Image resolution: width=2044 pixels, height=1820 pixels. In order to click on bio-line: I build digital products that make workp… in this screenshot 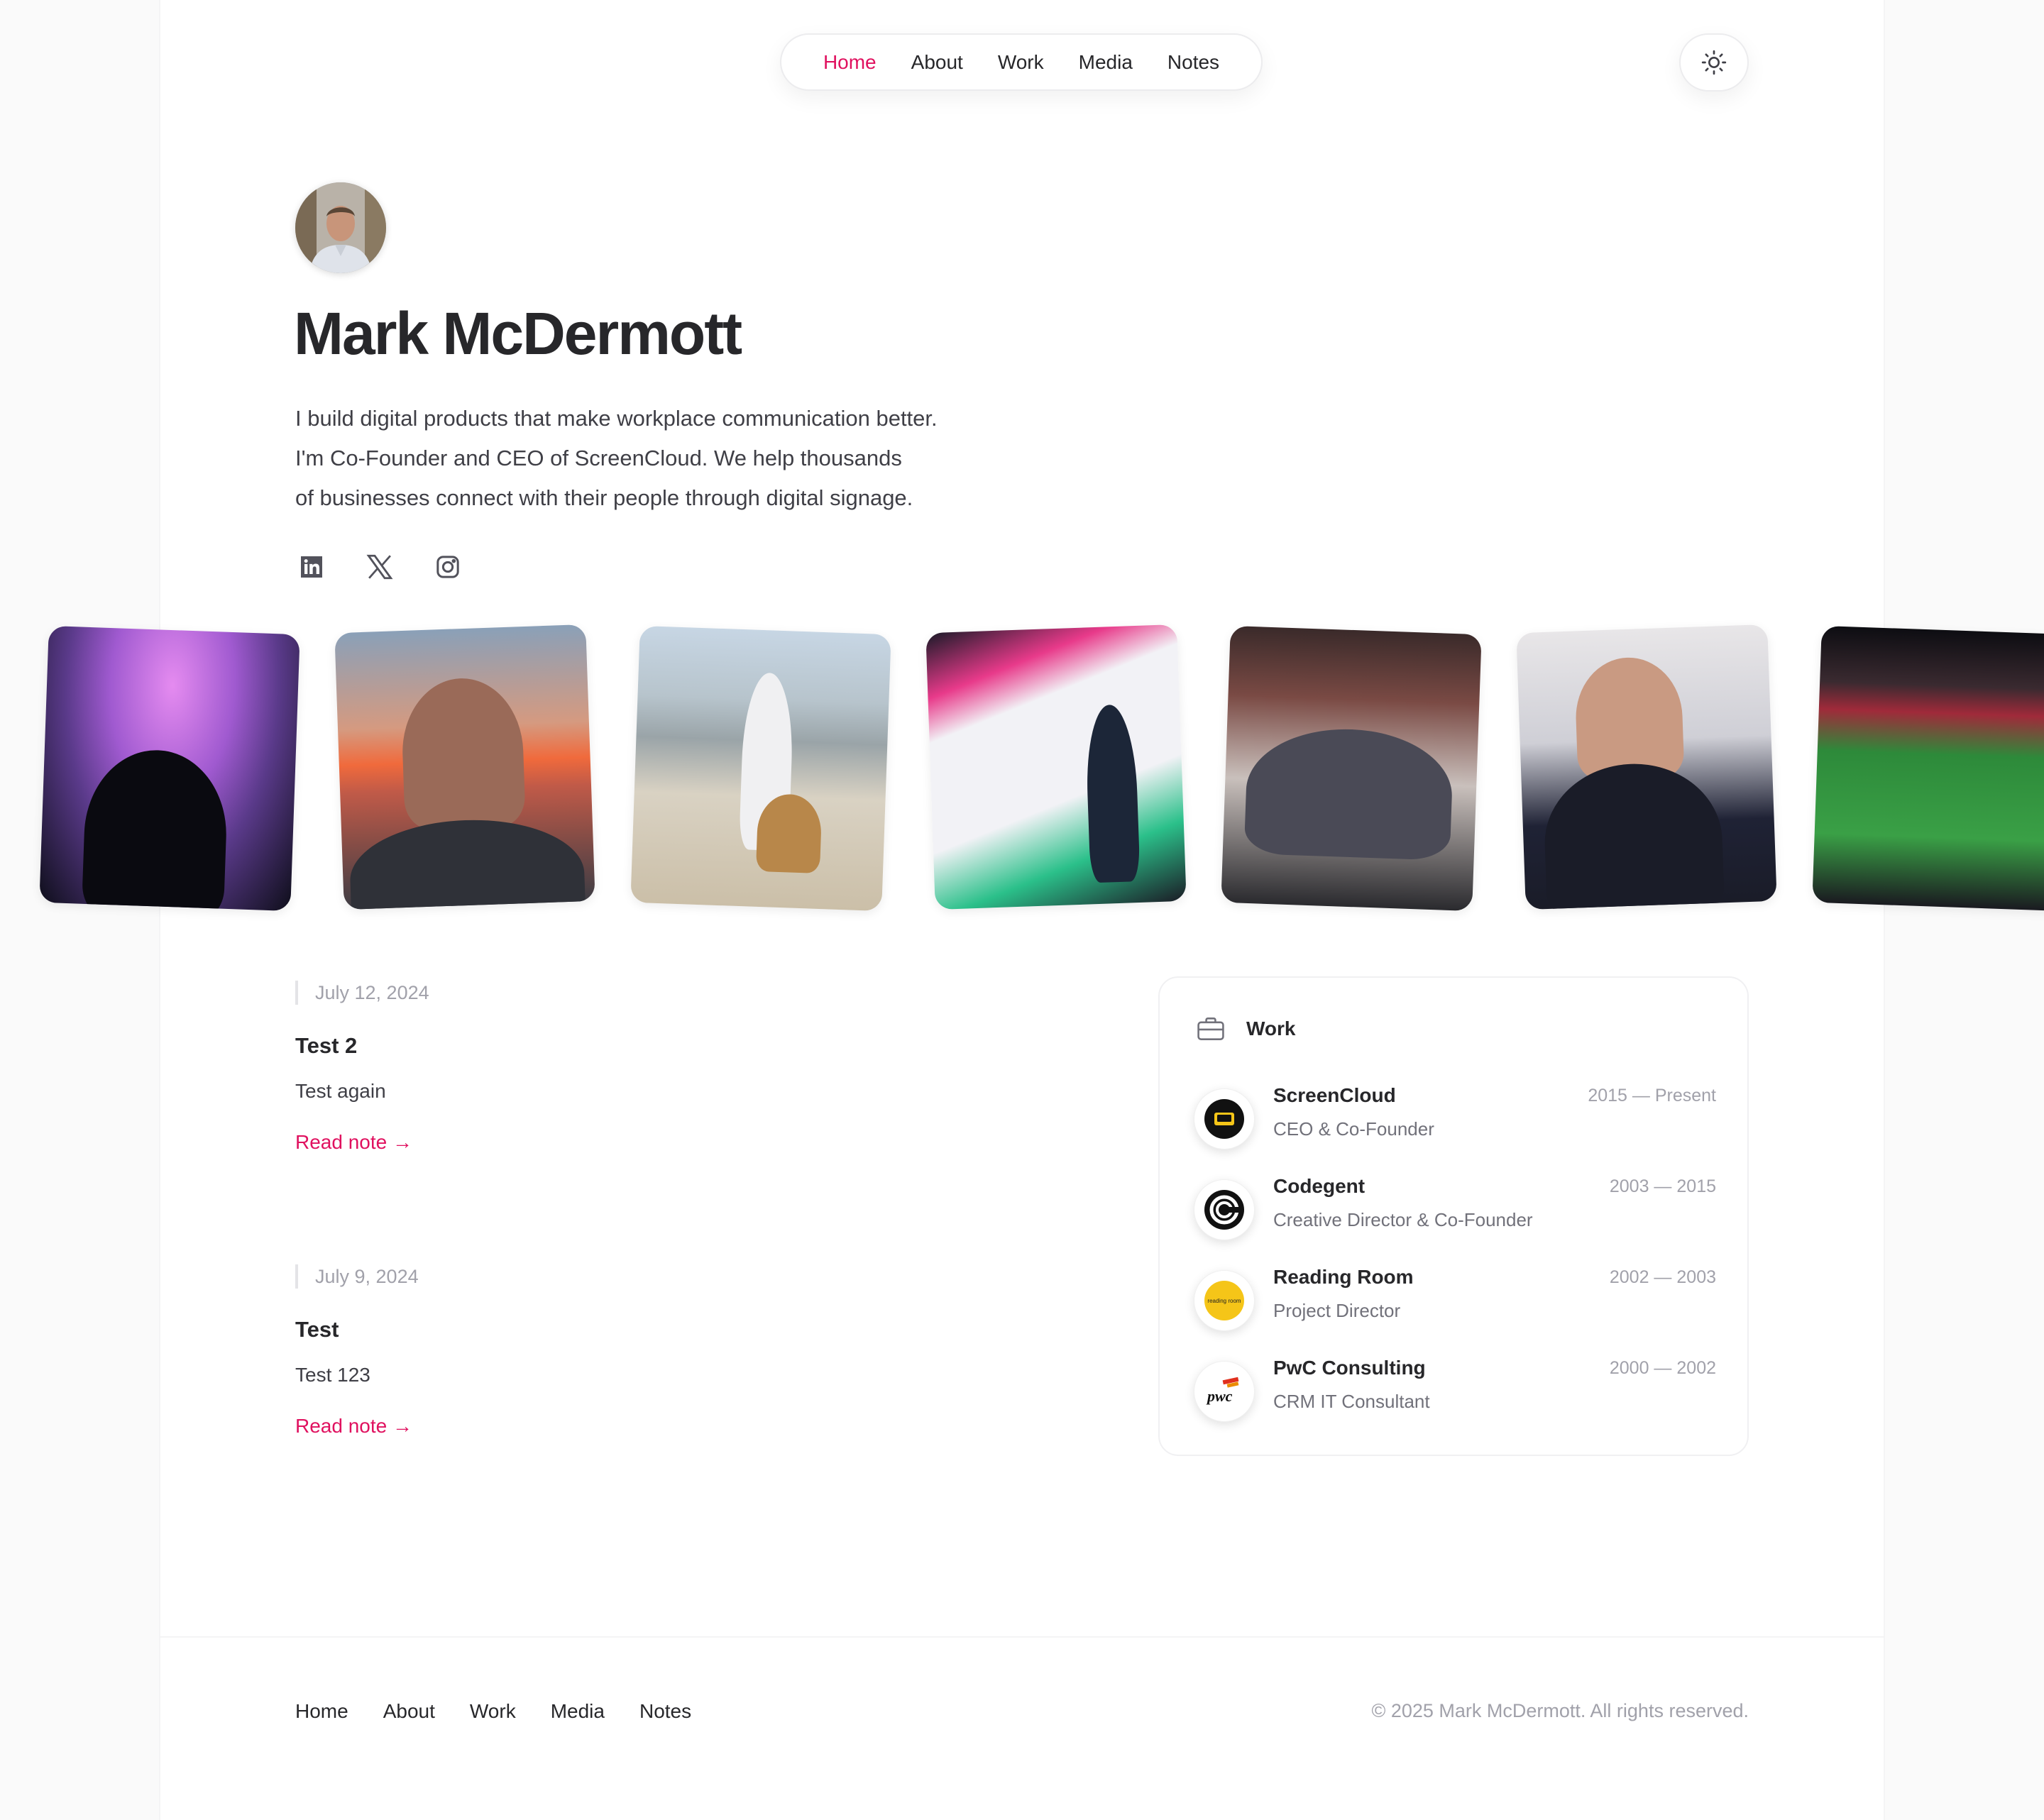, I will do `click(616, 418)`.